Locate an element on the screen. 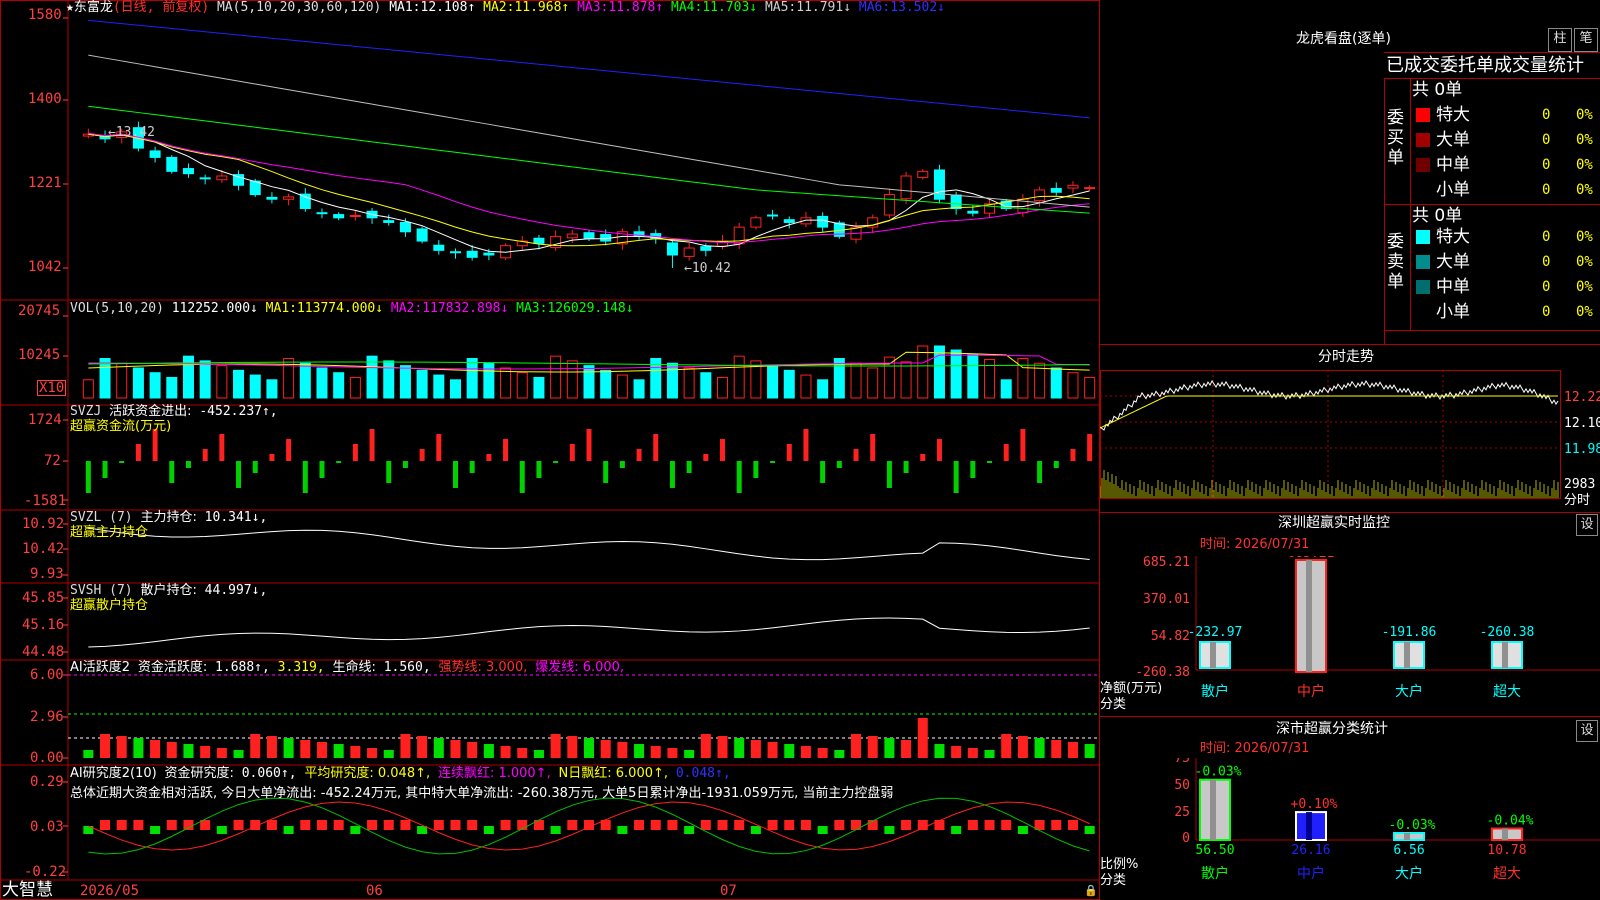 Image resolution: width=1600 pixels, height=900 pixels. intraday-title: 分时走势 is located at coordinates (1346, 357).